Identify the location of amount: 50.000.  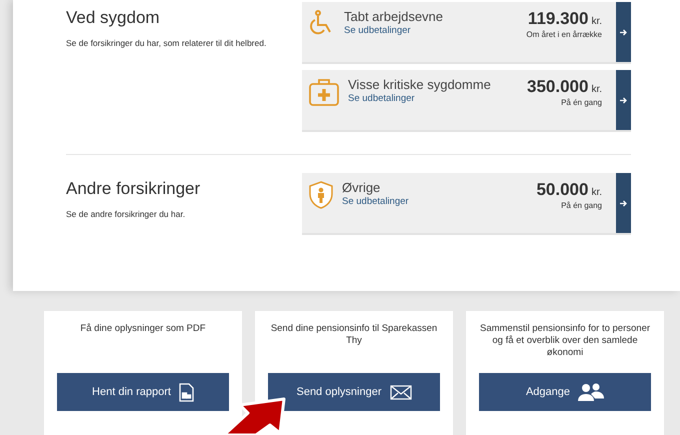
(562, 190).